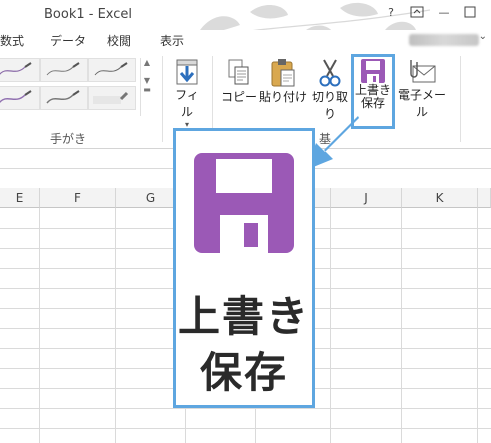  Describe the element at coordinates (146, 87) in the screenshot. I see `gallery-scrollbar: ▲ ▼ ▬` at that location.